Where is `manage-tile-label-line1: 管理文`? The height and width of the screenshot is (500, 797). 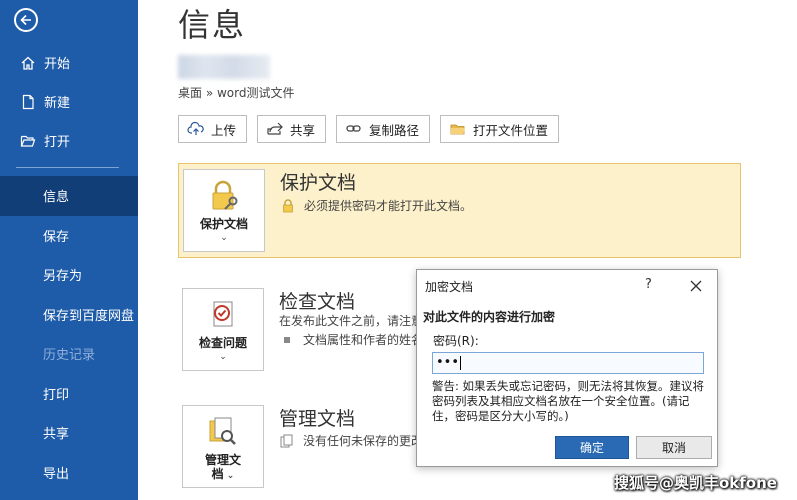
manage-tile-label-line1: 管理文 is located at coordinates (222, 460).